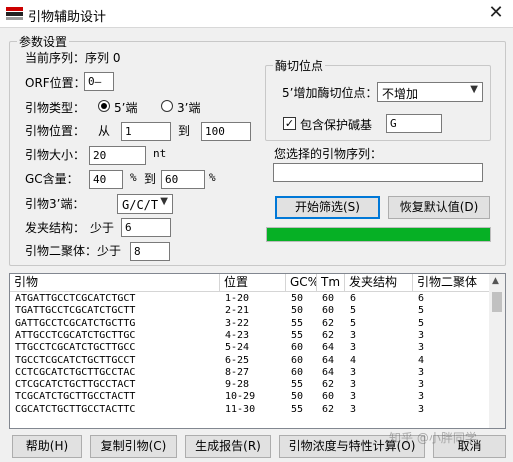 Image resolution: width=513 pixels, height=462 pixels. I want to click on add-site-select: 不增加 ▼, so click(430, 92).